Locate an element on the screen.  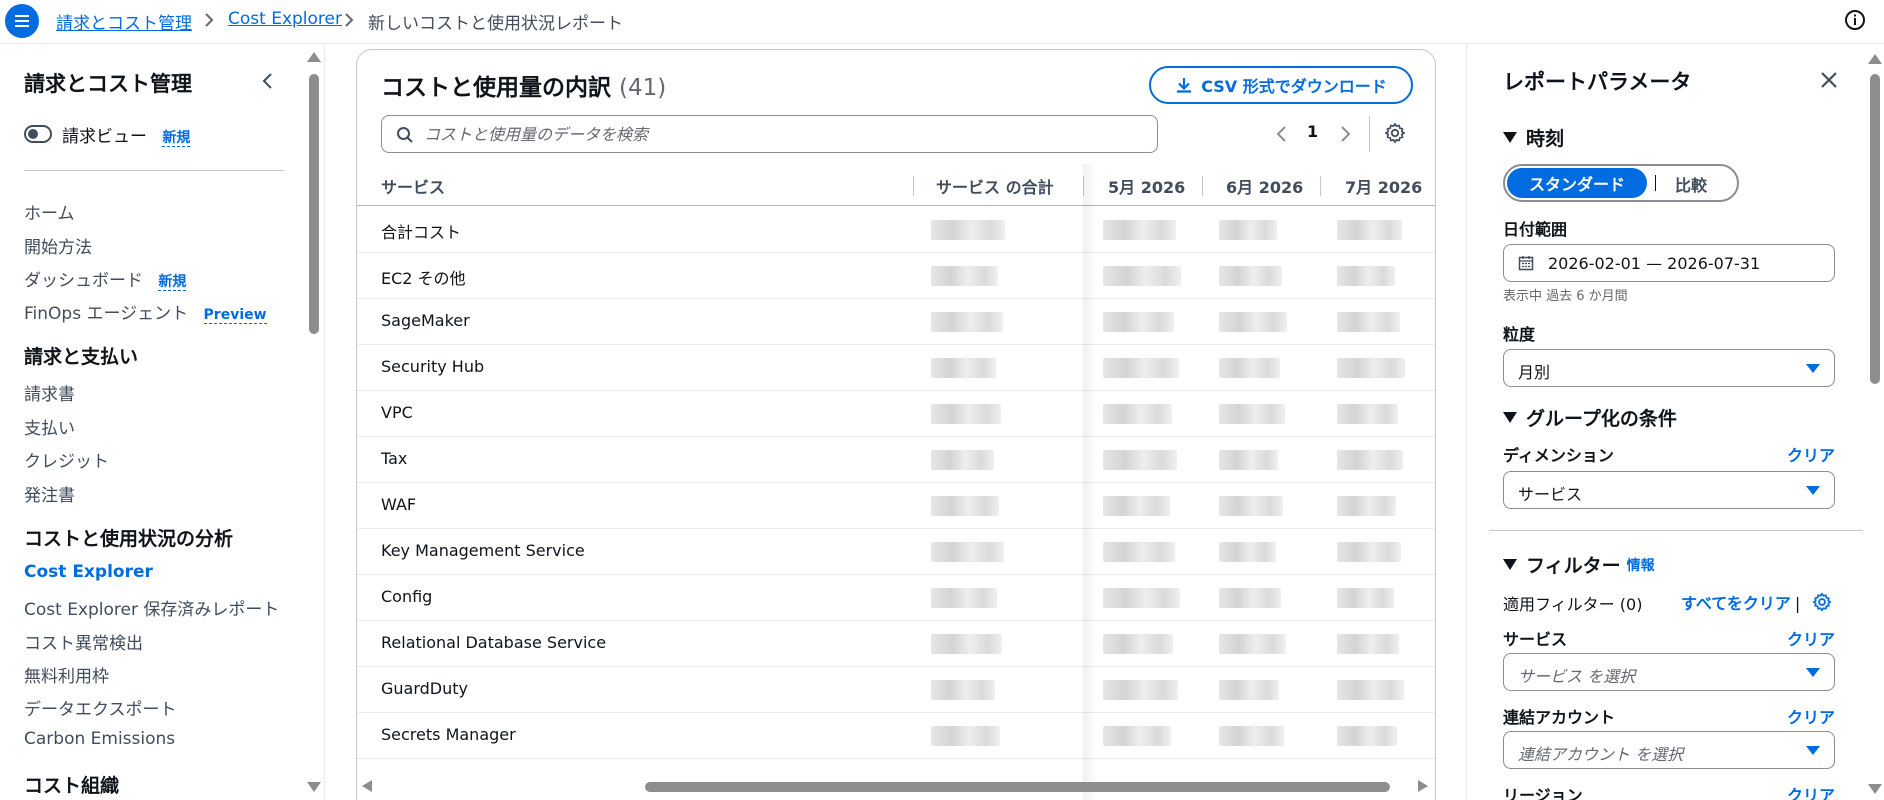
previous-page-icon is located at coordinates (1282, 134).